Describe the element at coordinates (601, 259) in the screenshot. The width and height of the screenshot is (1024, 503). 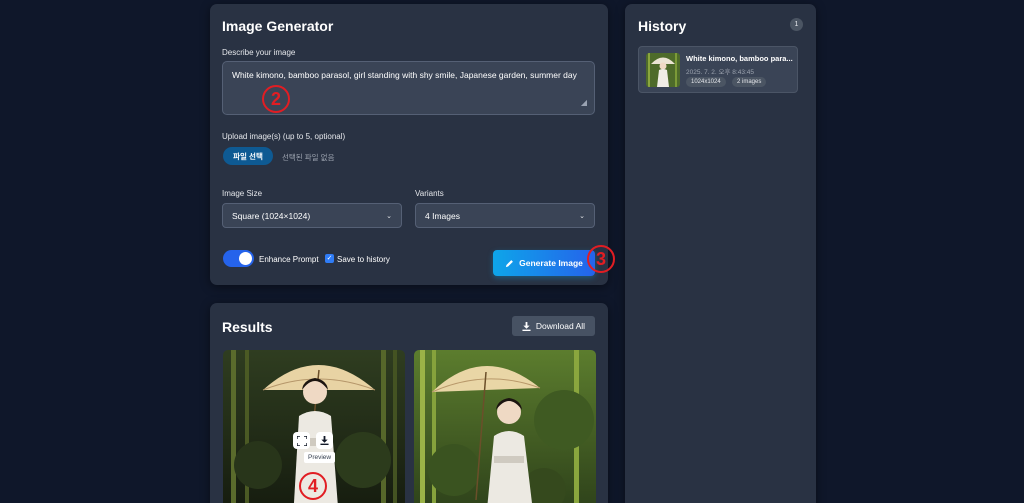
I see `marker-3: 3` at that location.